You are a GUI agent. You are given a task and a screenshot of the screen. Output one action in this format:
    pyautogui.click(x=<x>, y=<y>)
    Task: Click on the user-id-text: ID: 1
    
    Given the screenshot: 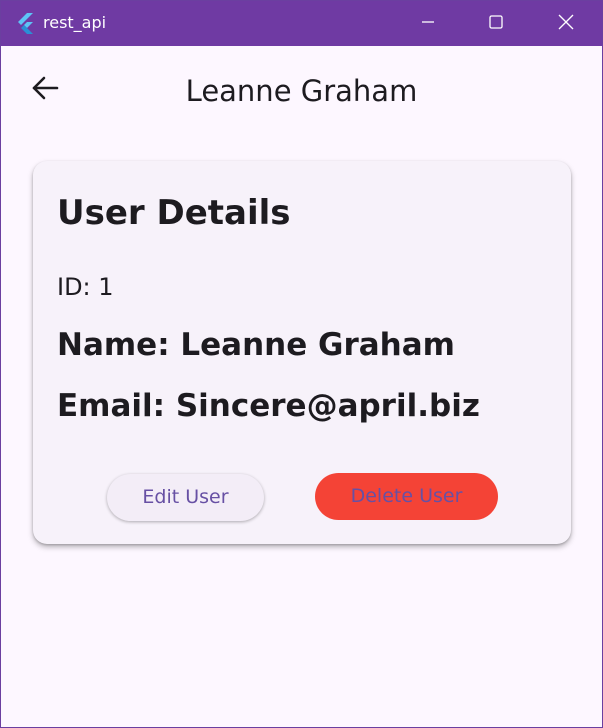 What is the action you would take?
    pyautogui.click(x=85, y=287)
    